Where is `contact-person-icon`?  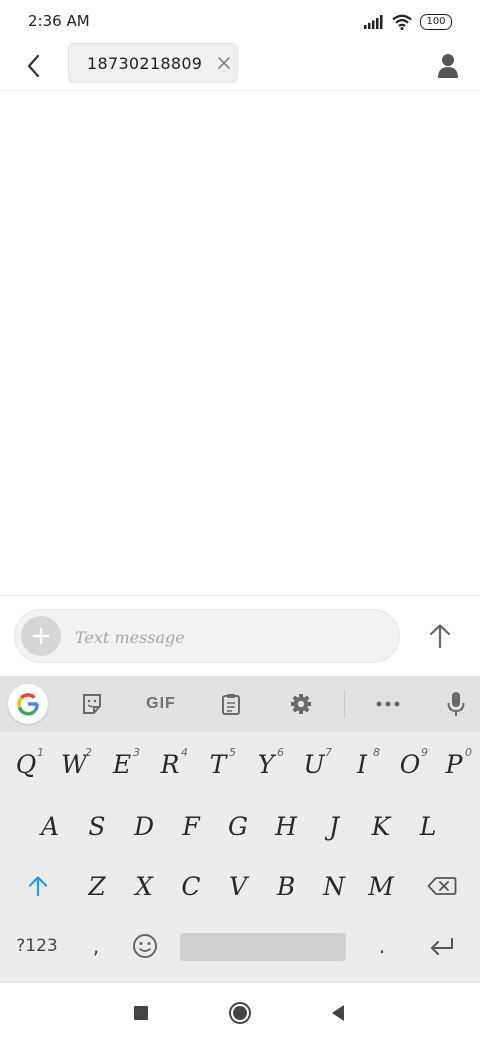
contact-person-icon is located at coordinates (448, 66).